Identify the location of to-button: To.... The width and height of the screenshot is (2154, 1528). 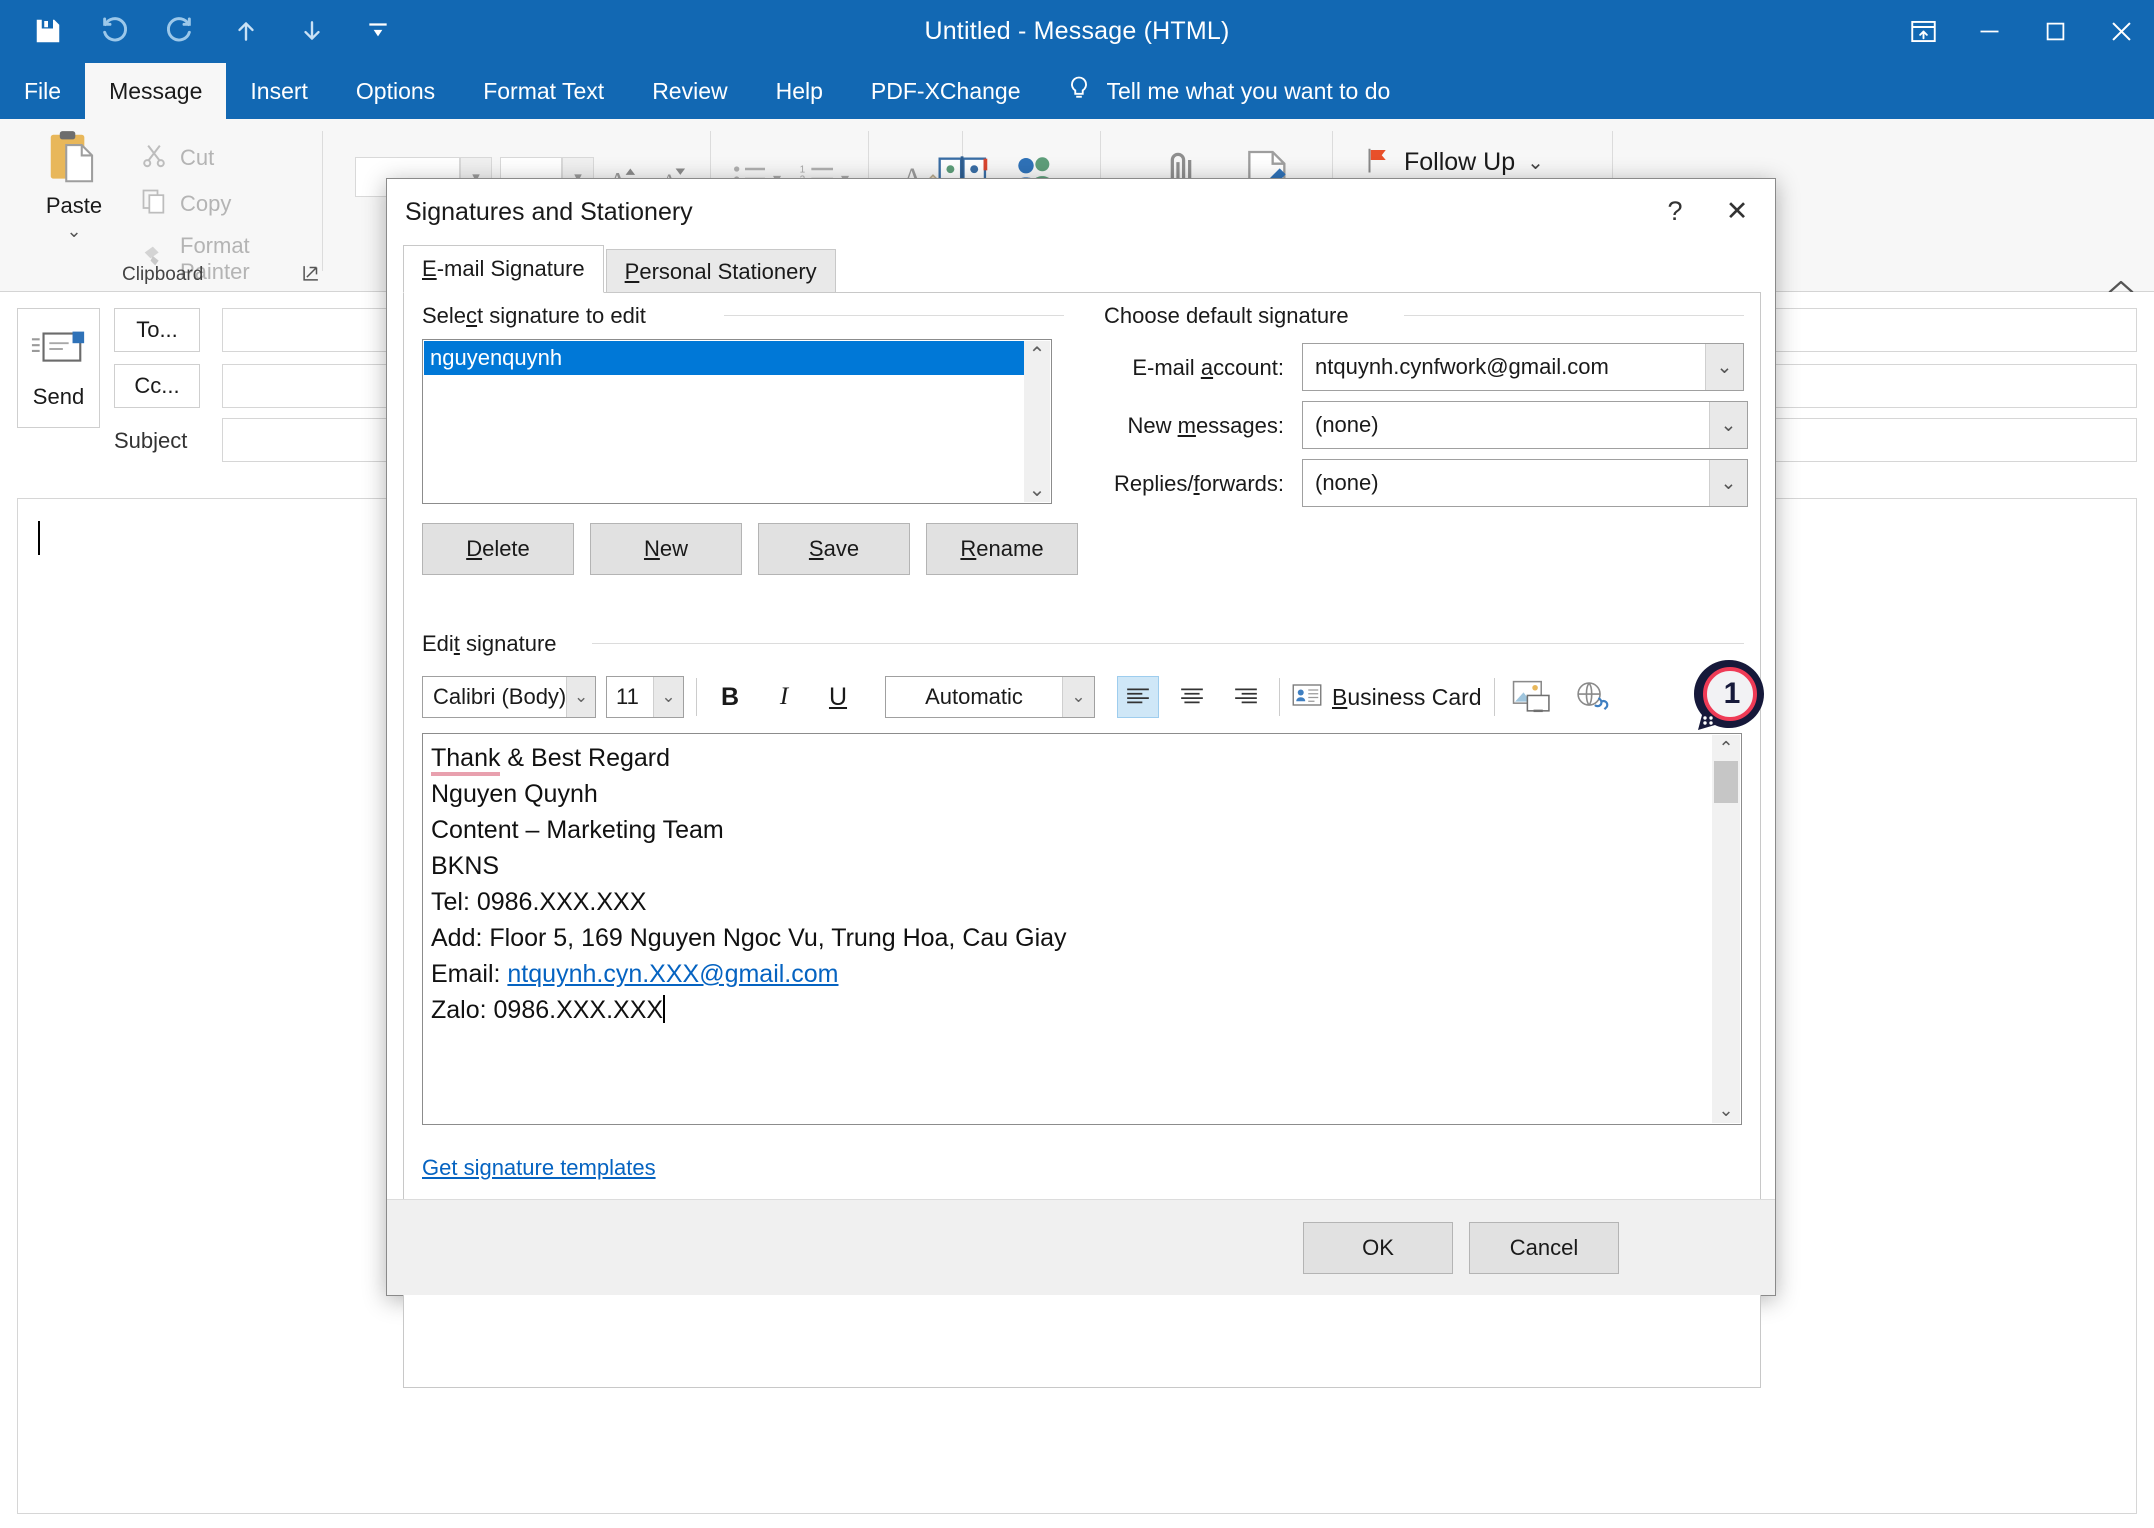
(157, 330).